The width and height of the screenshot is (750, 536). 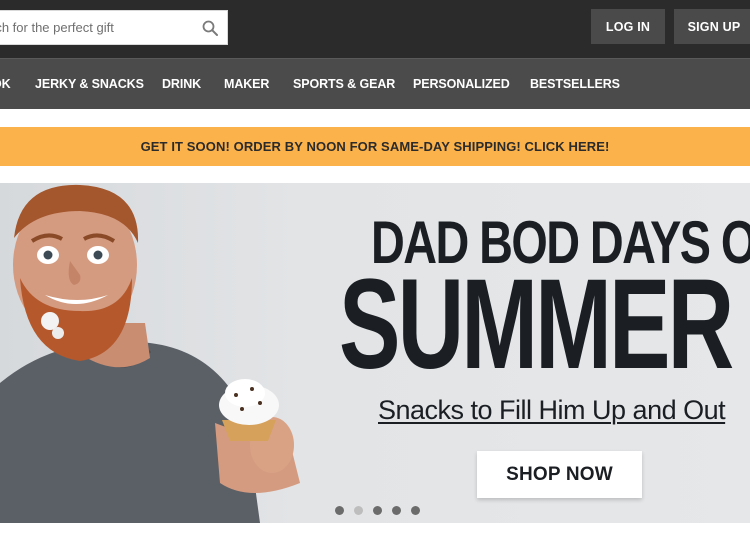 I want to click on nav-item-jerky-snacks: JERKY & SNACKS, so click(x=89, y=84).